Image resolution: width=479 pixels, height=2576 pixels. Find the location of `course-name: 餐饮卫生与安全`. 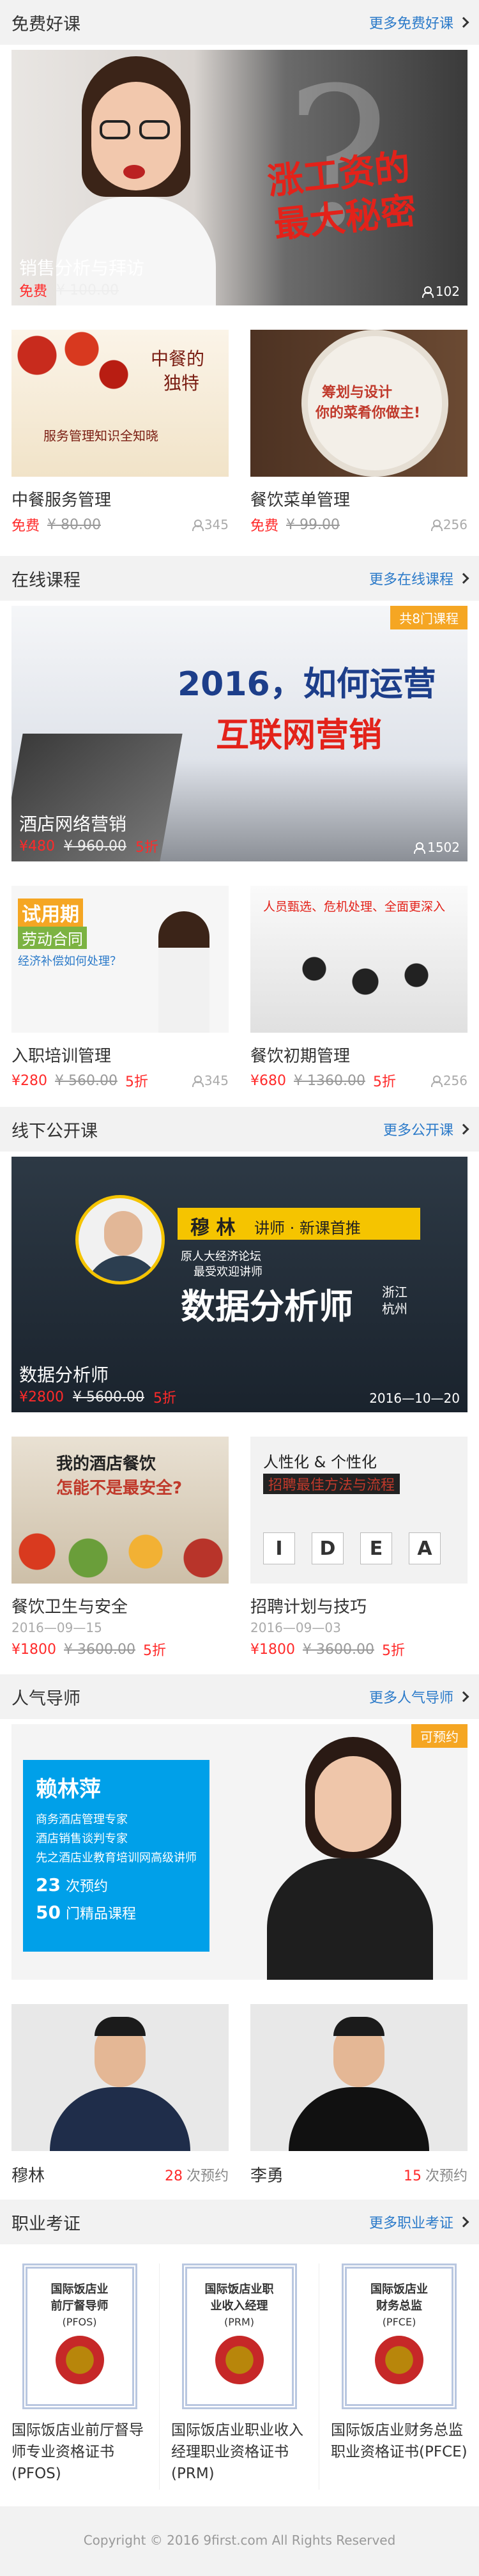

course-name: 餐饮卫生与安全 is located at coordinates (69, 1607).